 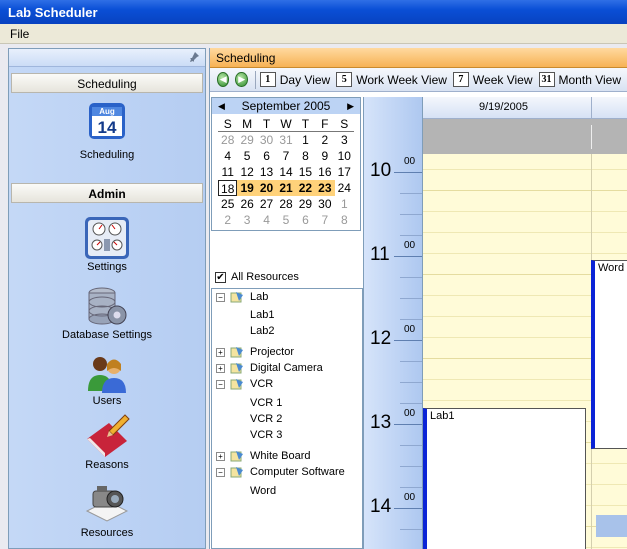 I want to click on day-of-week-label: T, so click(x=266, y=124).